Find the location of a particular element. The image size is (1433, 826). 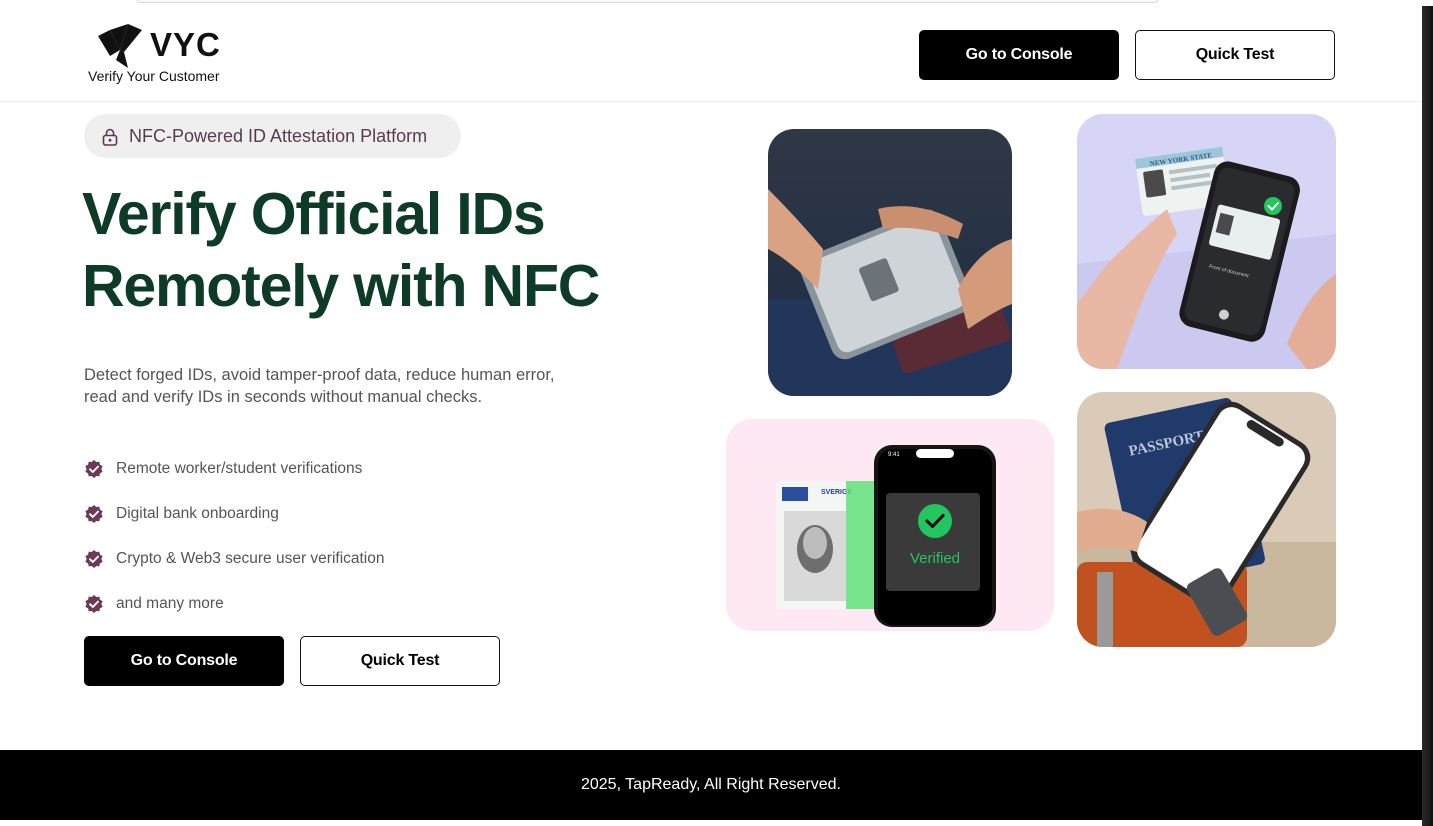

headline-line-1: Verify Official IDs is located at coordinates (314, 214).